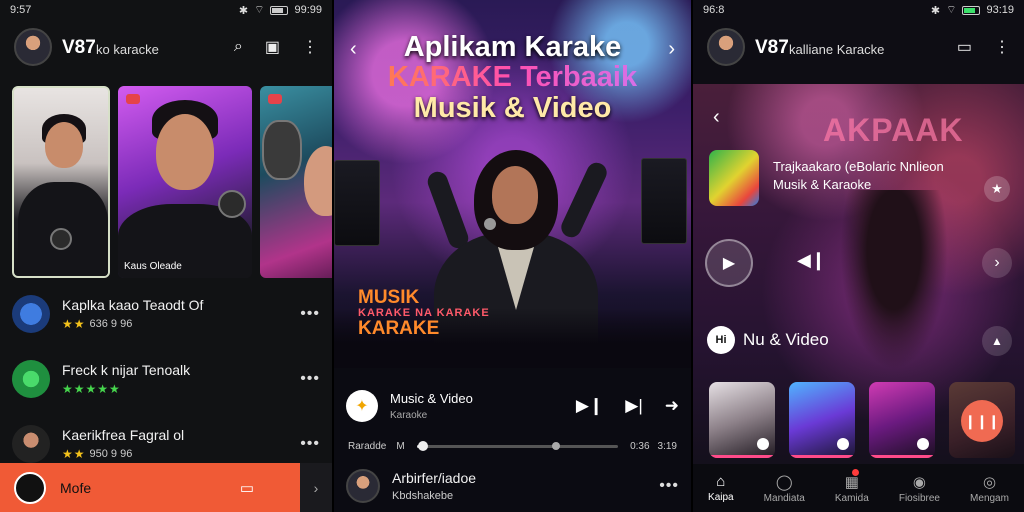 The image size is (1024, 512). What do you see at coordinates (166, 444) in the screenshot?
I see `list-item: Kaerikfrea Fagral ol ★★ 950 9 96 •••` at bounding box center [166, 444].